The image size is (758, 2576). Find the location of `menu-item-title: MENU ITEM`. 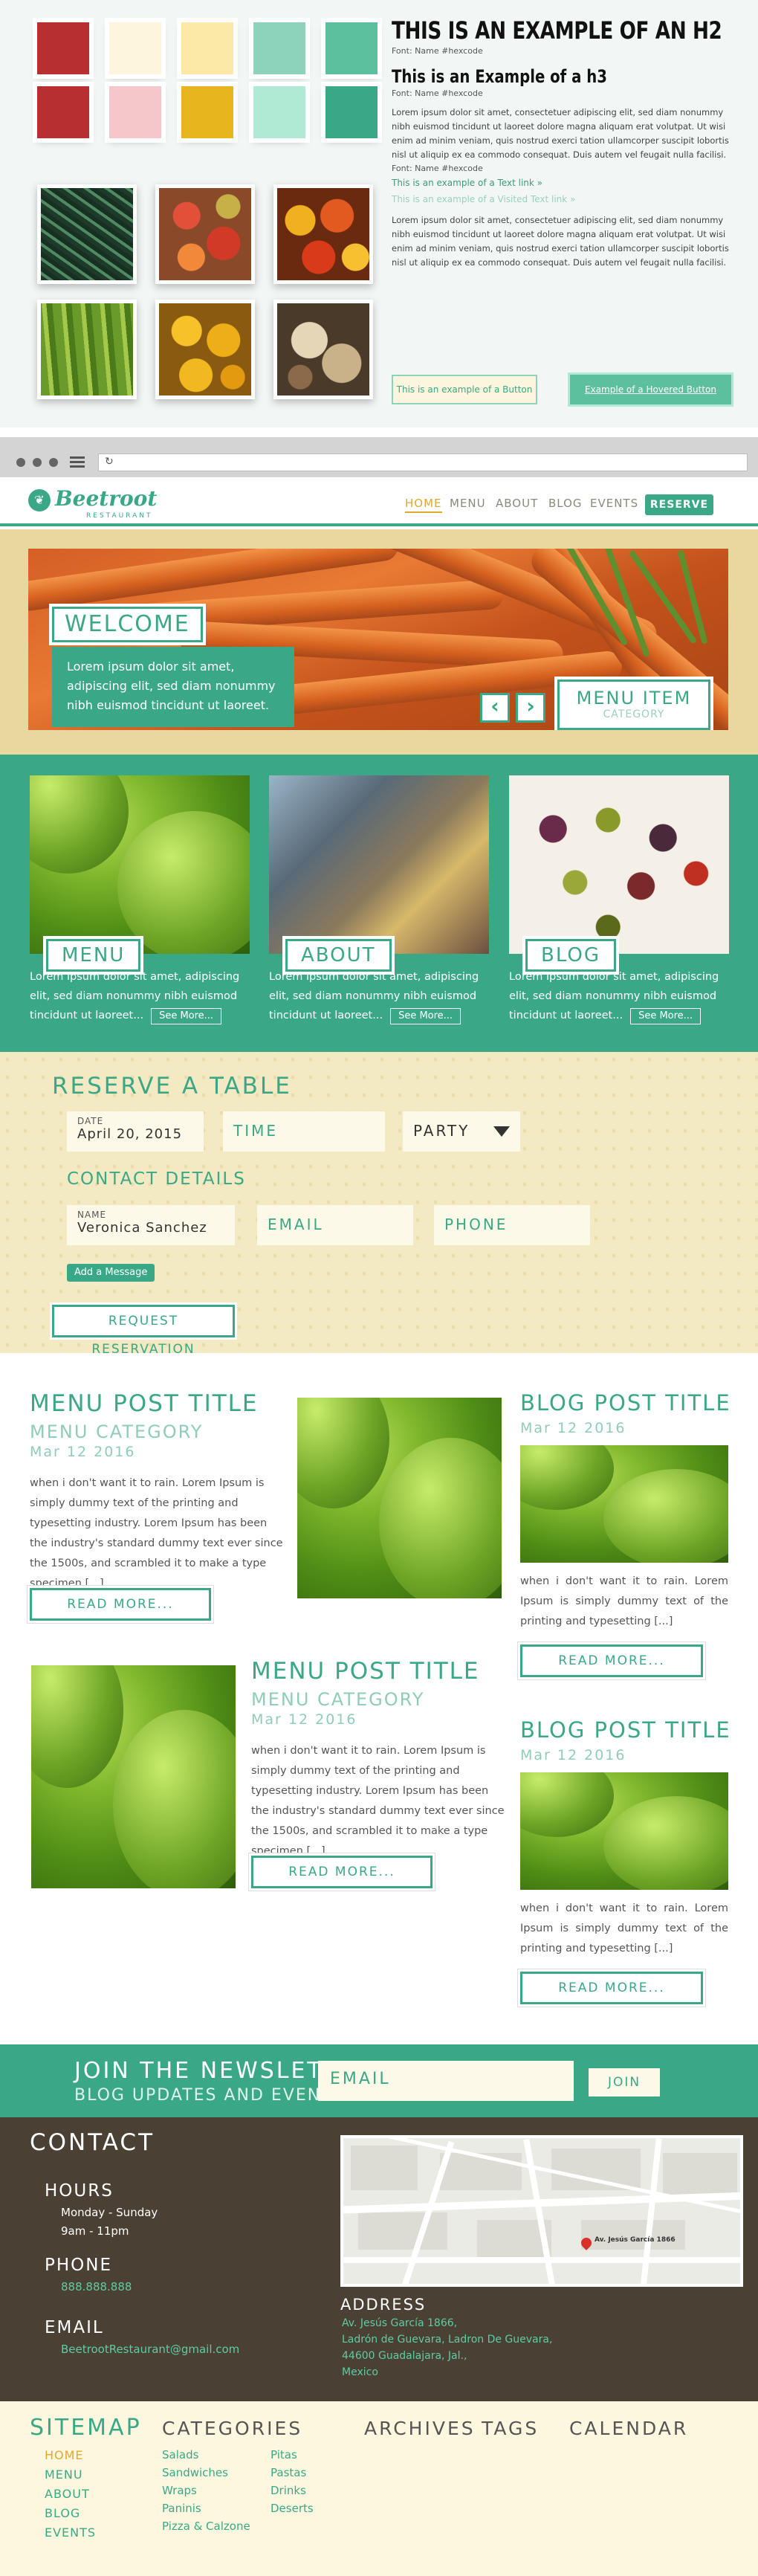

menu-item-title: MENU ITEM is located at coordinates (634, 698).